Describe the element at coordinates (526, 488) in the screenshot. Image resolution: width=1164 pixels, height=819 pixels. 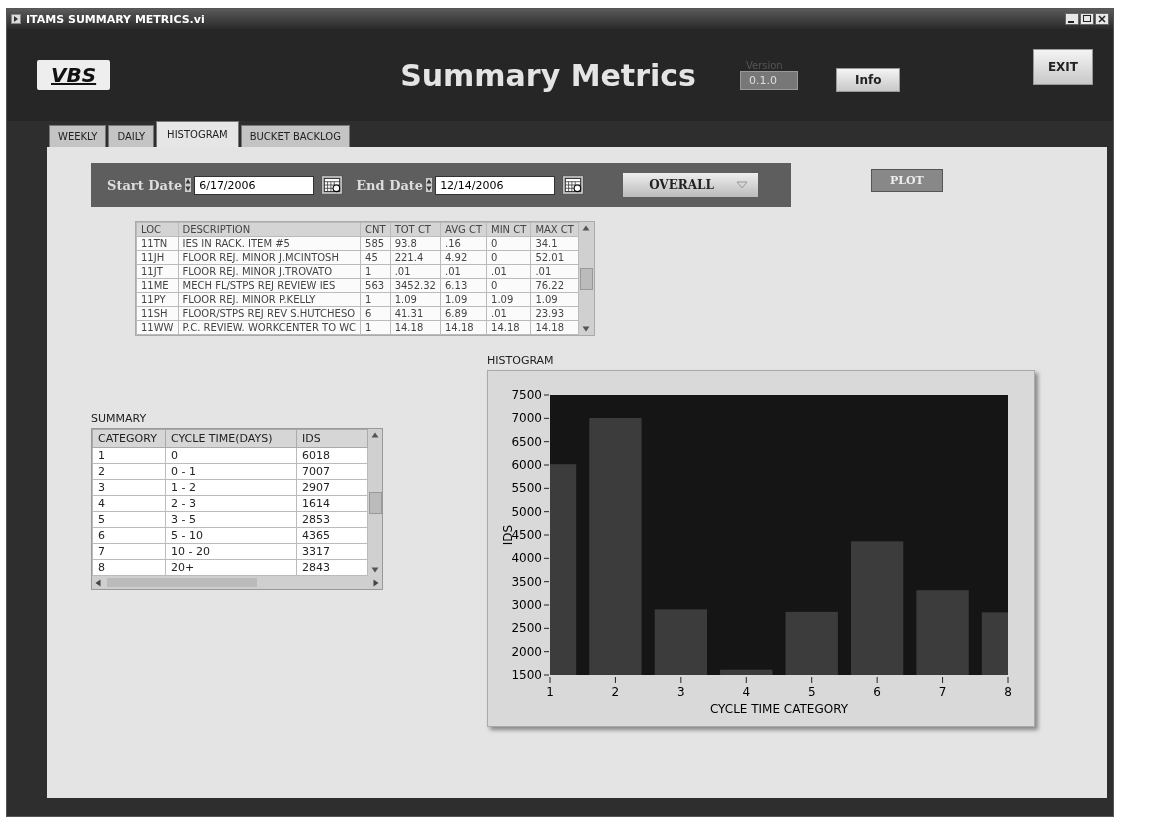
I see `y-tick-label: 5500` at that location.